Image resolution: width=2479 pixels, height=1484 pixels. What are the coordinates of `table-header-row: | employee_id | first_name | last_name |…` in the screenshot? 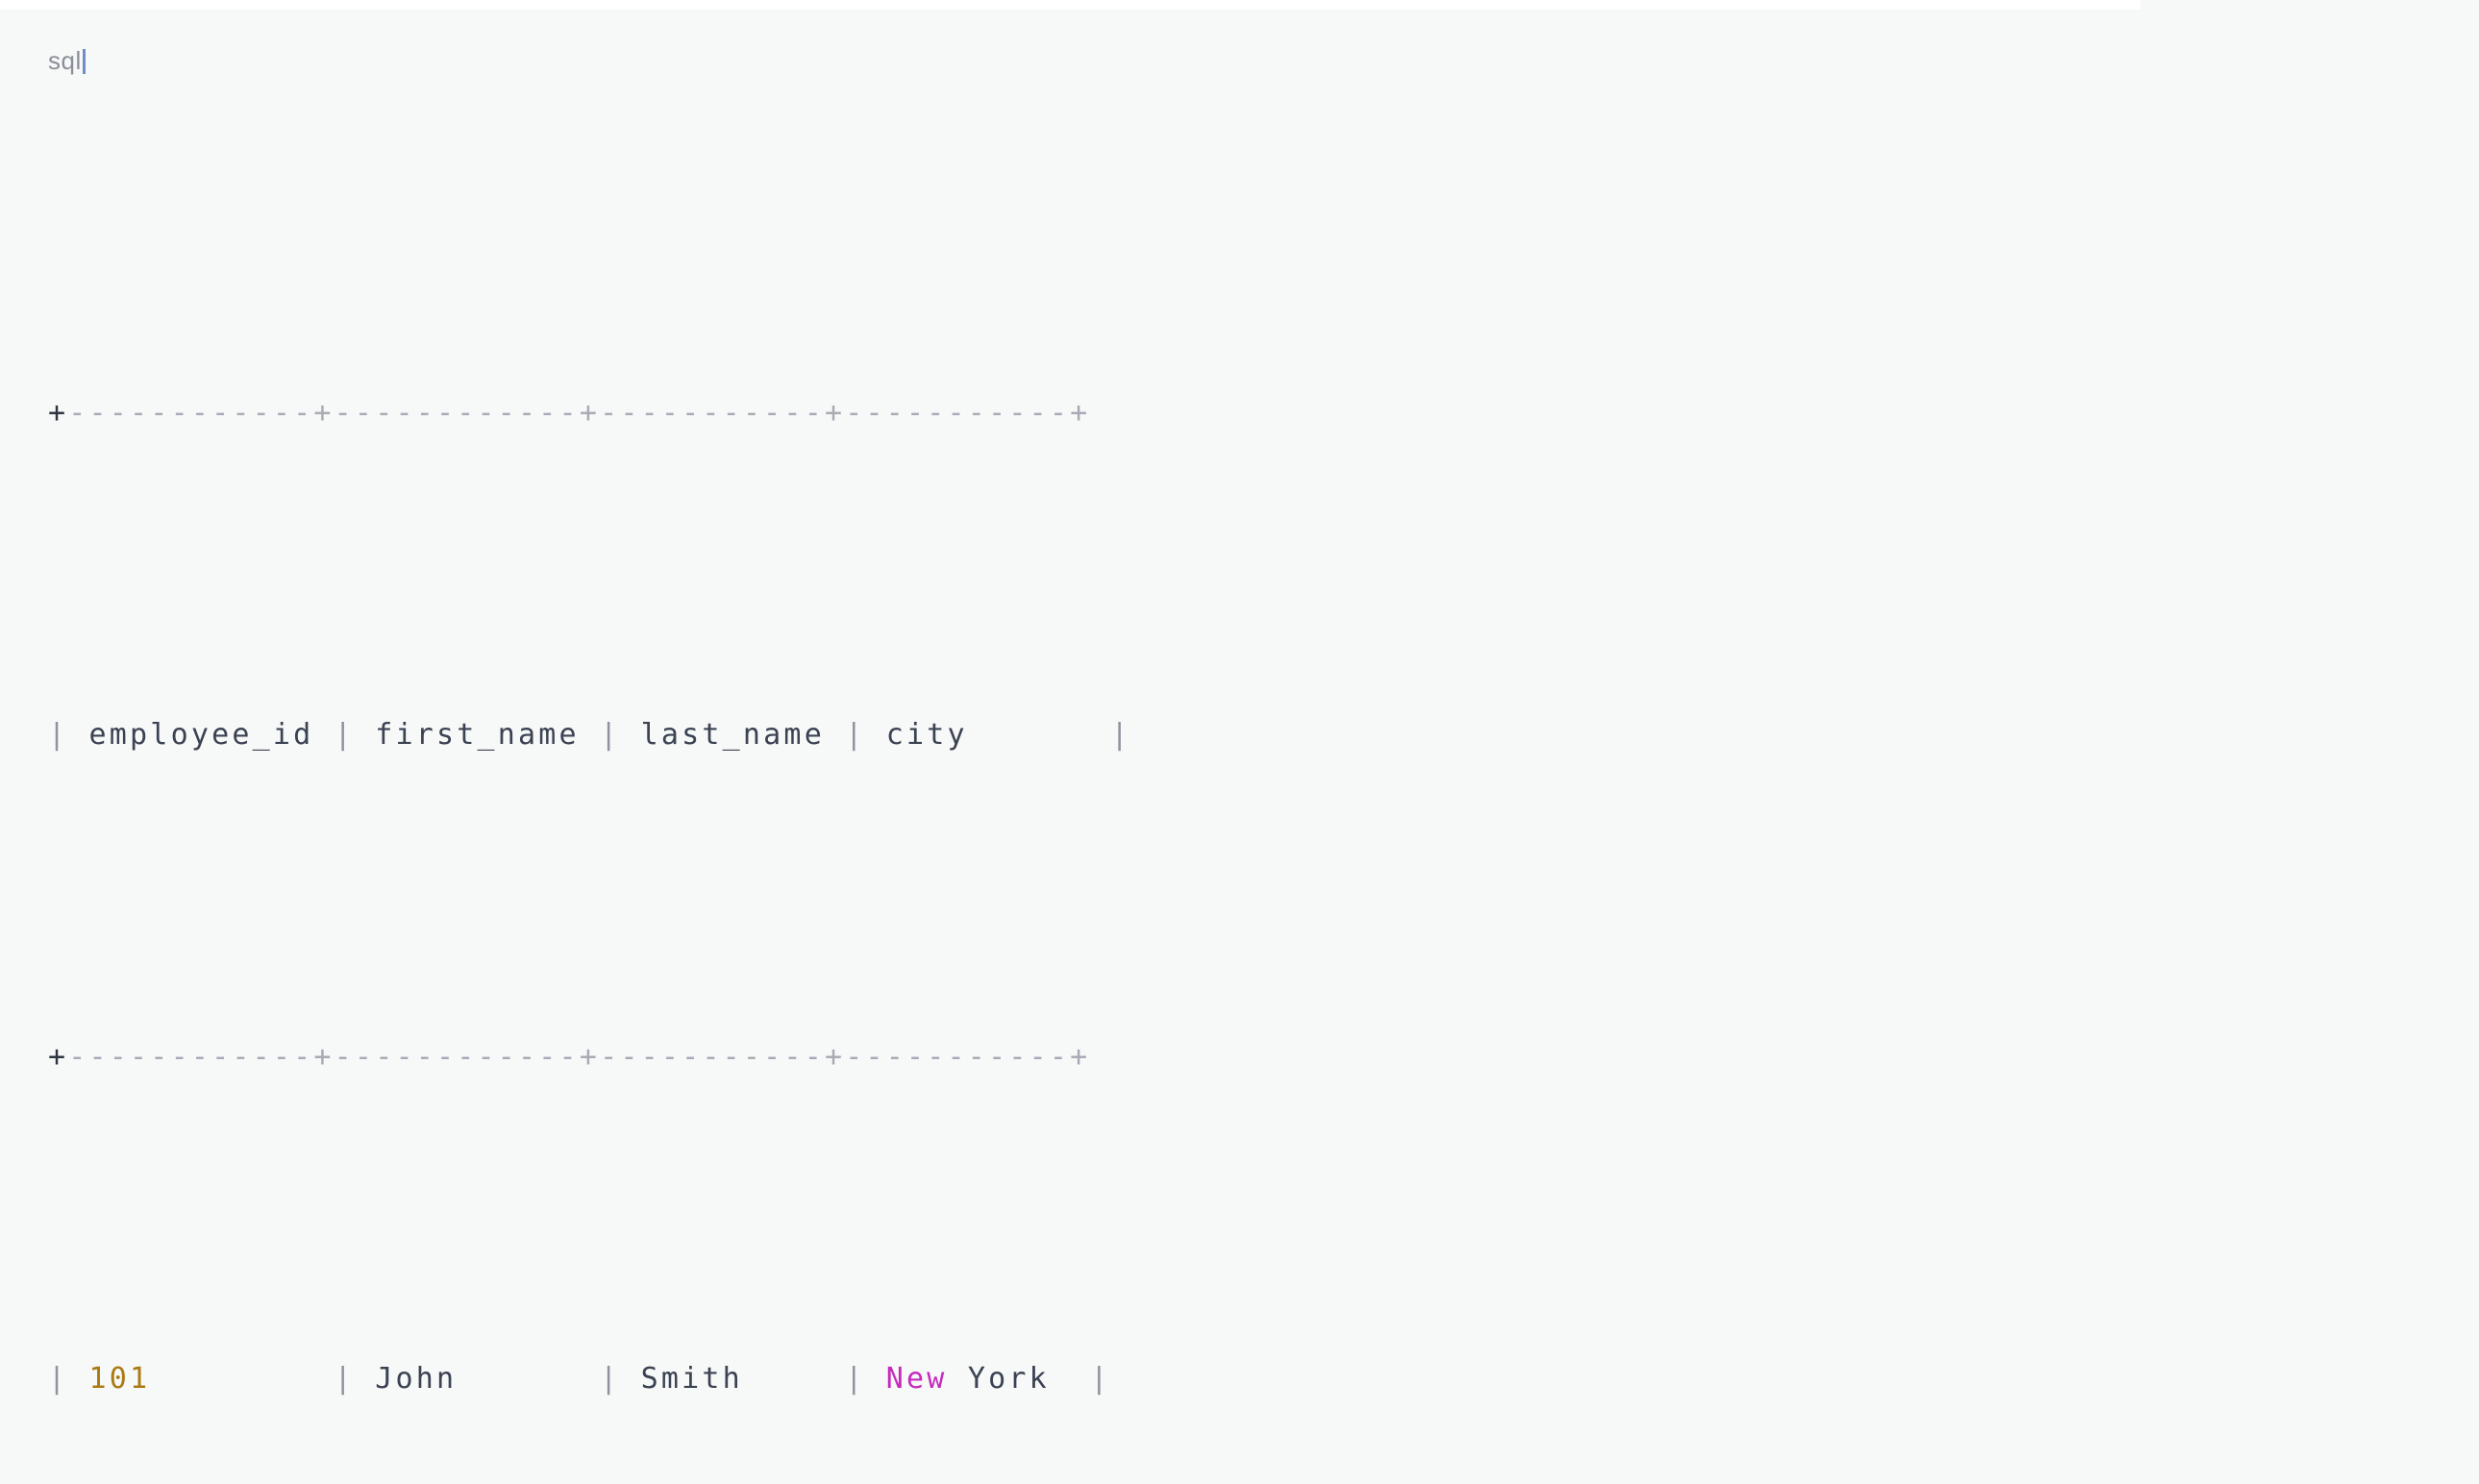 It's located at (600, 735).